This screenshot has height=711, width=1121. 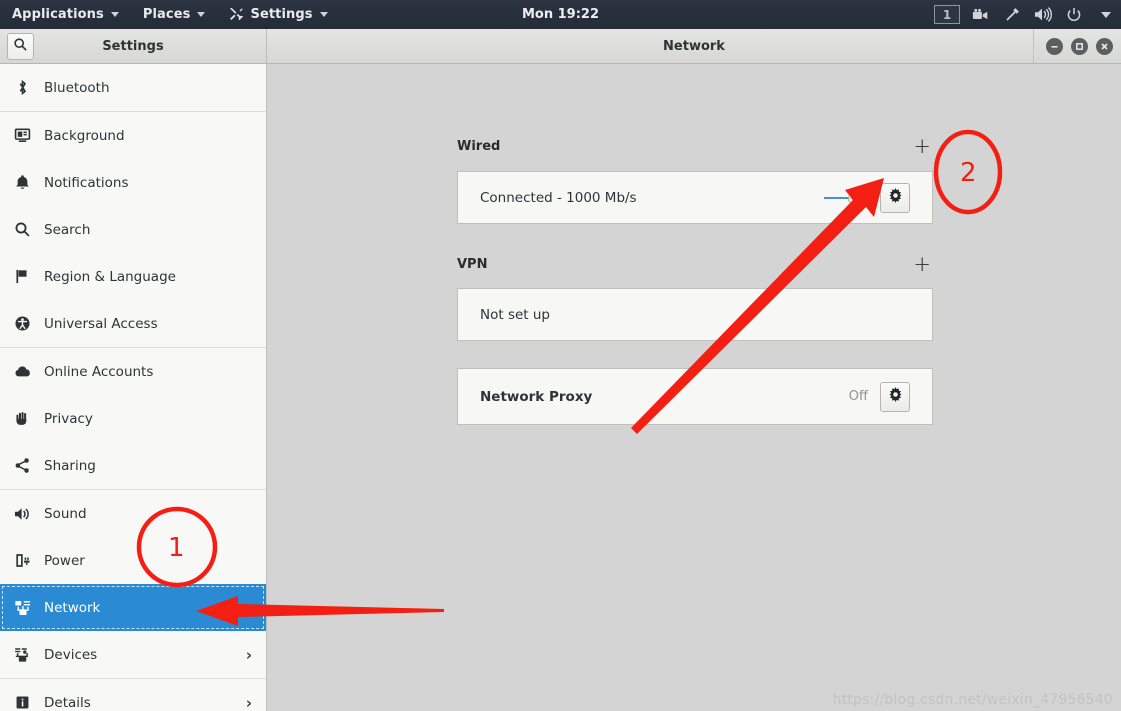 What do you see at coordinates (695, 264) in the screenshot?
I see `vpn-section-header: VPN +` at bounding box center [695, 264].